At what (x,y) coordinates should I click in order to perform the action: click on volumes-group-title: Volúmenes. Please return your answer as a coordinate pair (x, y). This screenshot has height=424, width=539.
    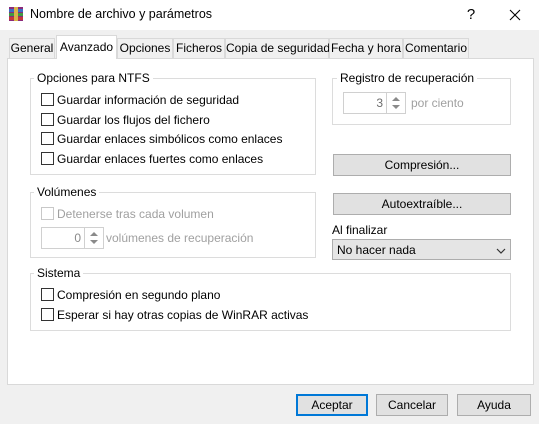
    Looking at the image, I should click on (67, 192).